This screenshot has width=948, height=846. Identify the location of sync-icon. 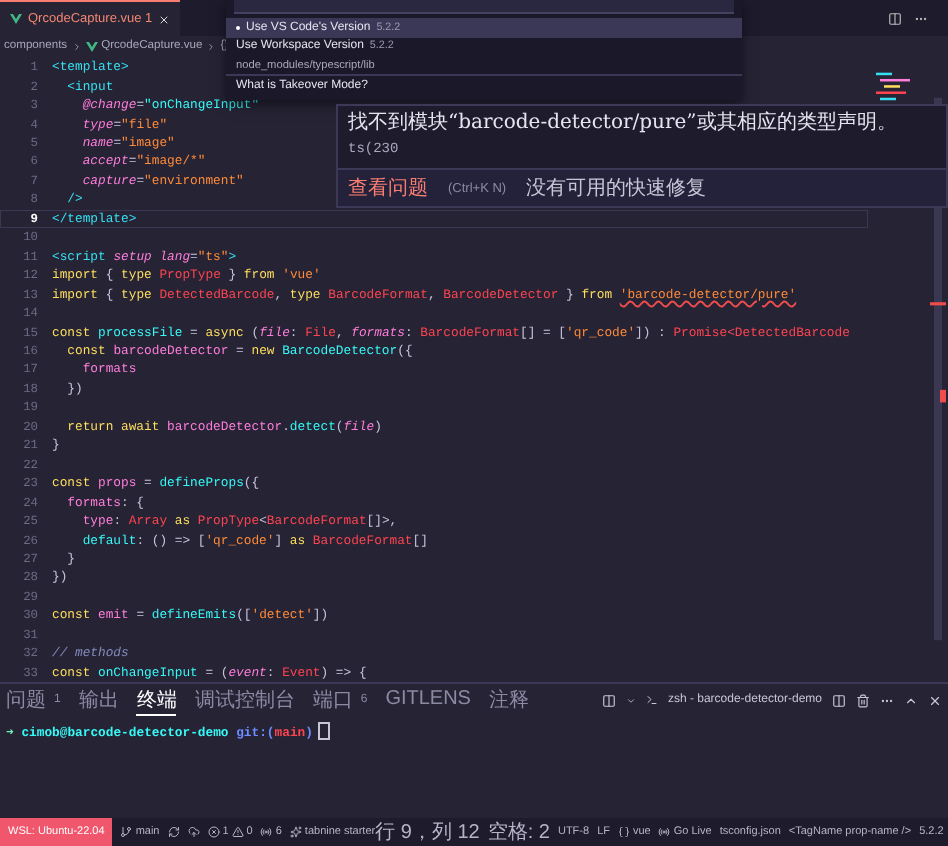
(173, 832).